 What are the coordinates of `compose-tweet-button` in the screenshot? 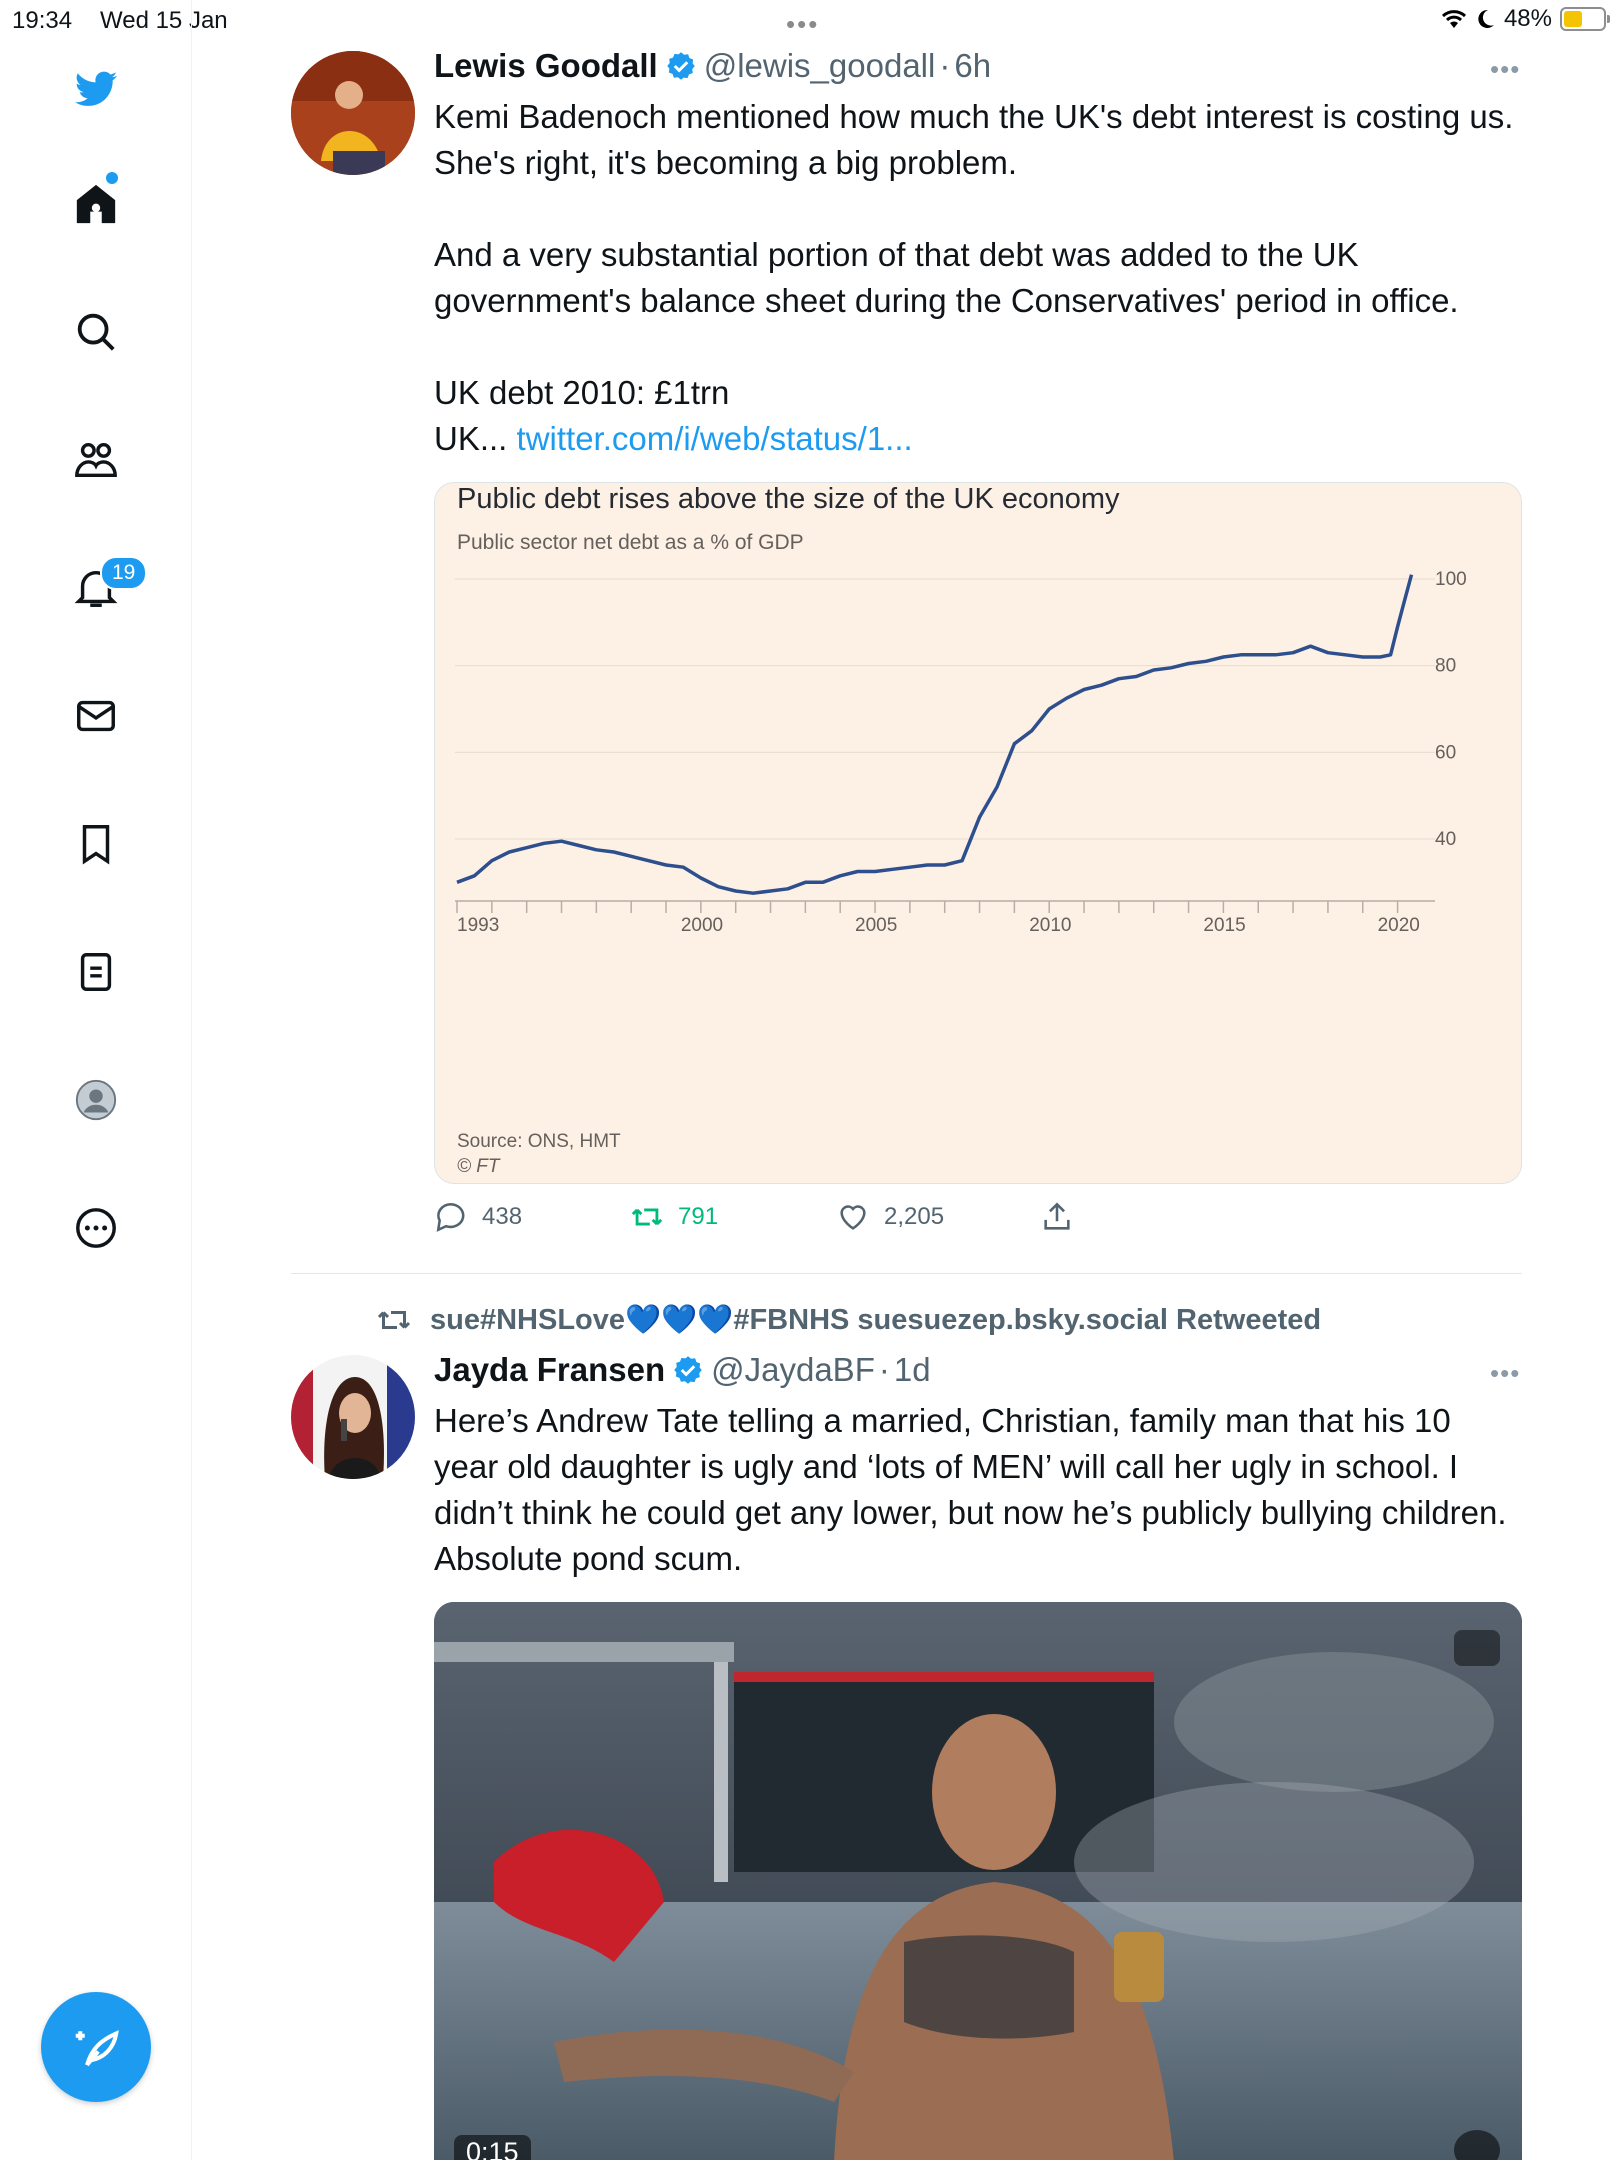 It's located at (96, 2047).